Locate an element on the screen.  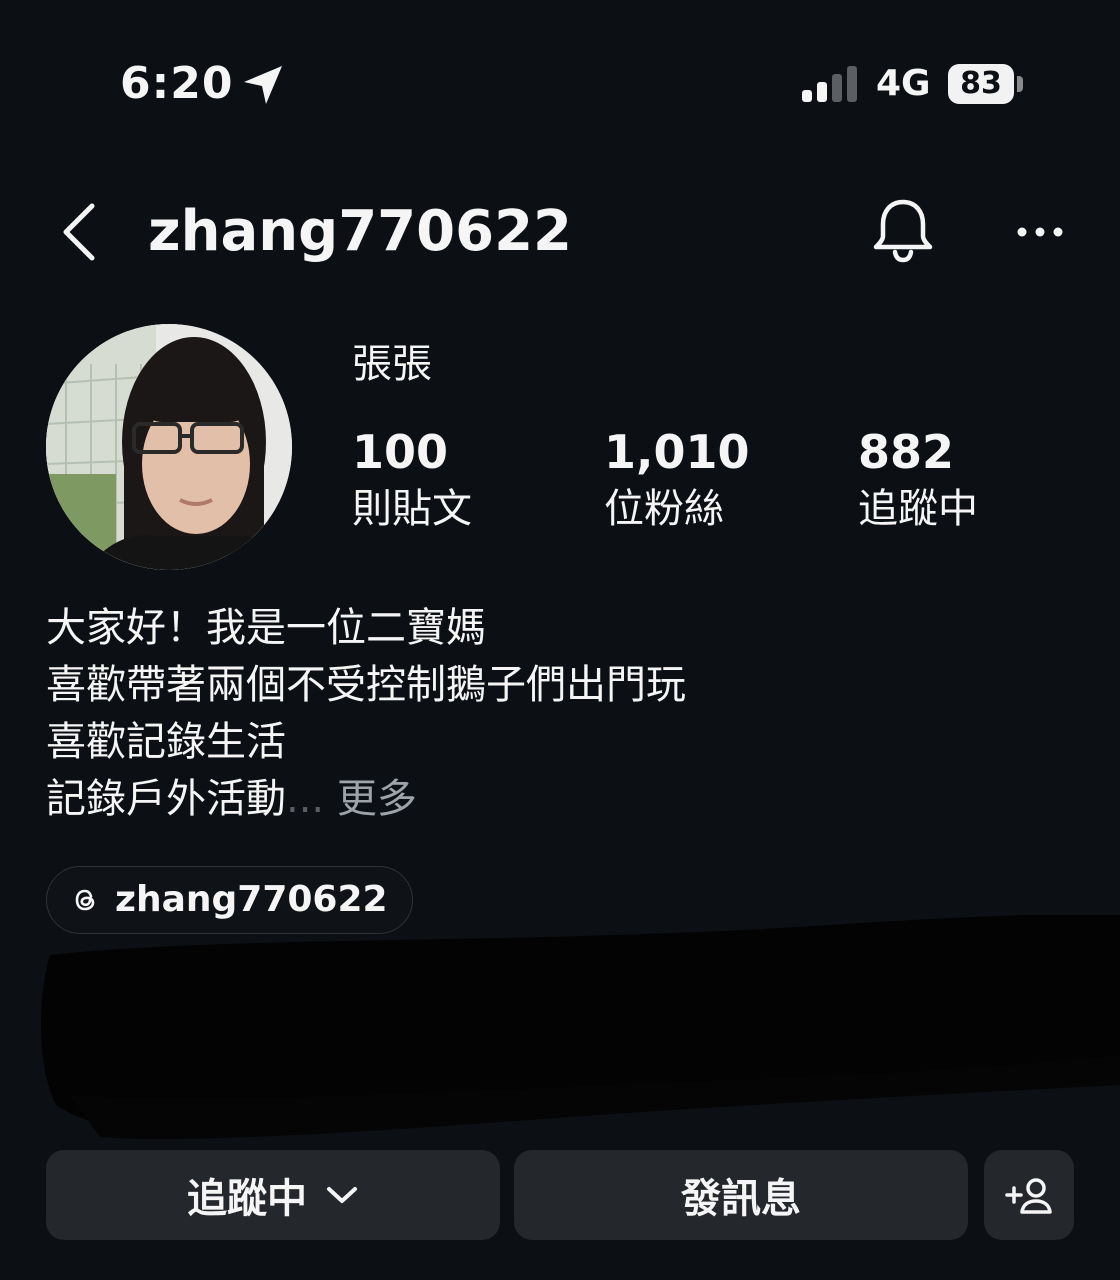
stat-posts-count: 100 is located at coordinates (400, 452).